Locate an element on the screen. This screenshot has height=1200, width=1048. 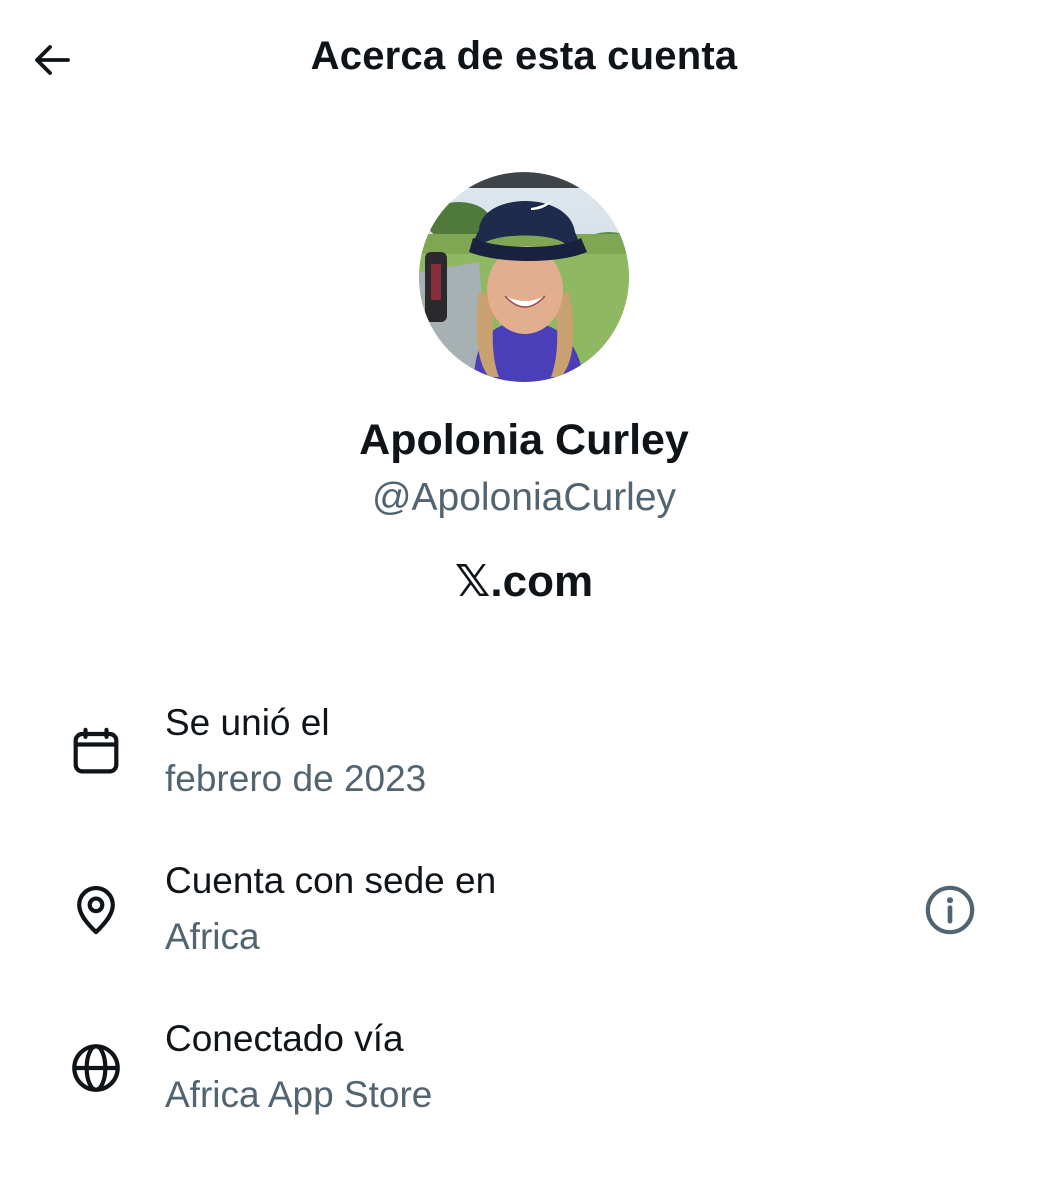
joined-value: febrero de 2023 is located at coordinates (296, 778).